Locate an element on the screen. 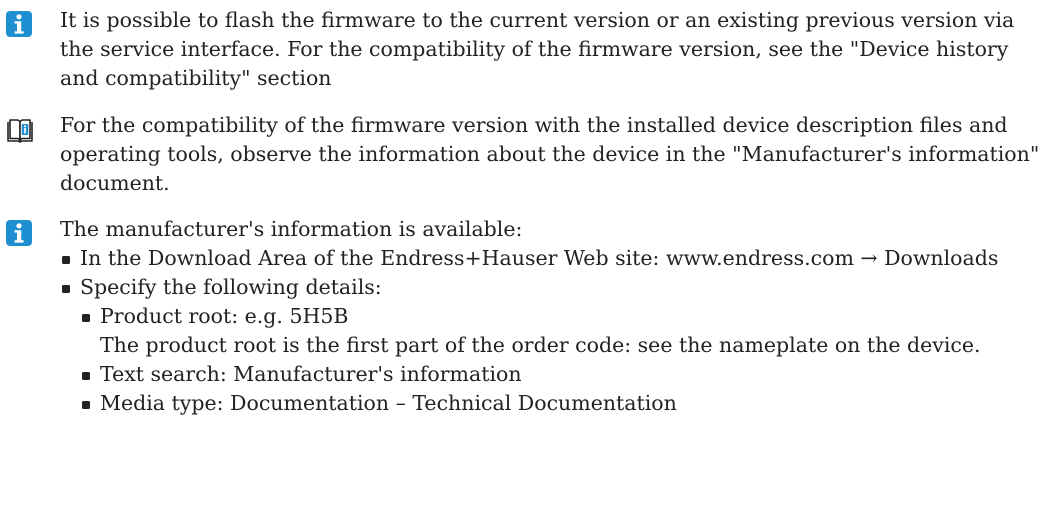 The image size is (1054, 508). detail-label: Text search: Manufacturer's information is located at coordinates (311, 374).